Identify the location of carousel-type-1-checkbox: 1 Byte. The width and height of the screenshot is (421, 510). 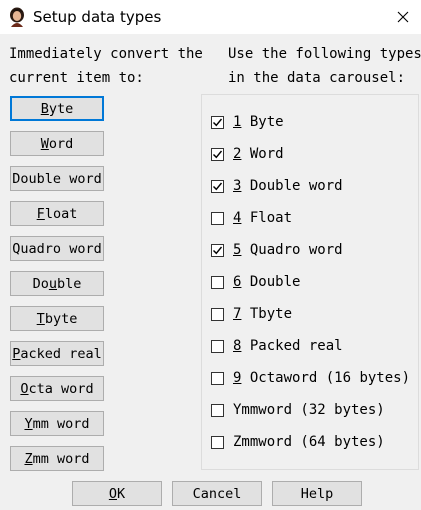
(247, 122).